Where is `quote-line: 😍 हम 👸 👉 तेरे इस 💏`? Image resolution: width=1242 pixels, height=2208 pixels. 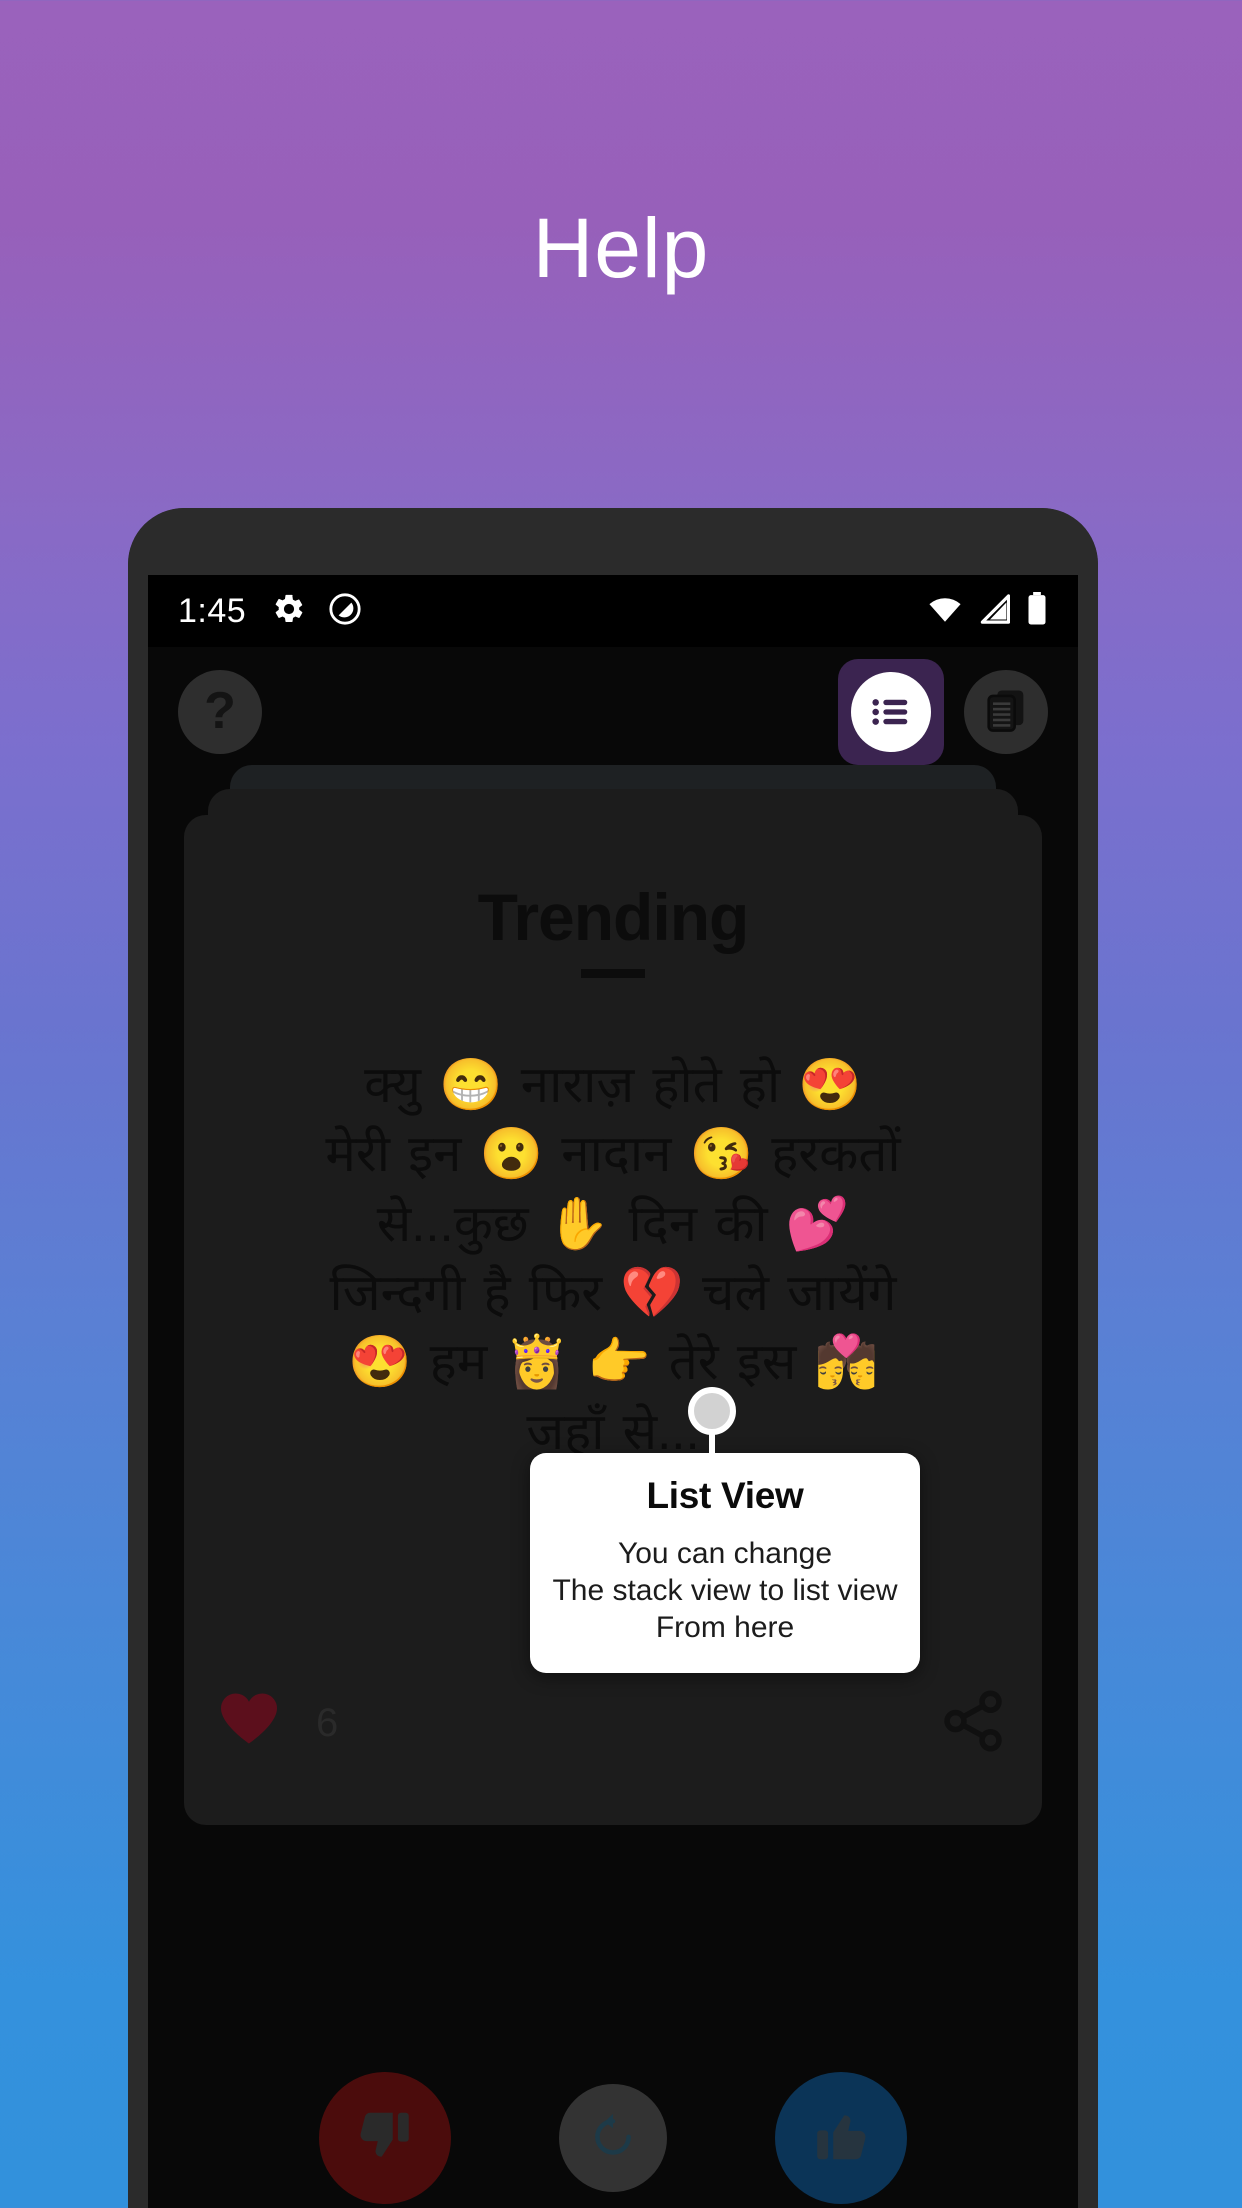 quote-line: 😍 हम 👸 👉 तेरे इस 💏 is located at coordinates (613, 1362).